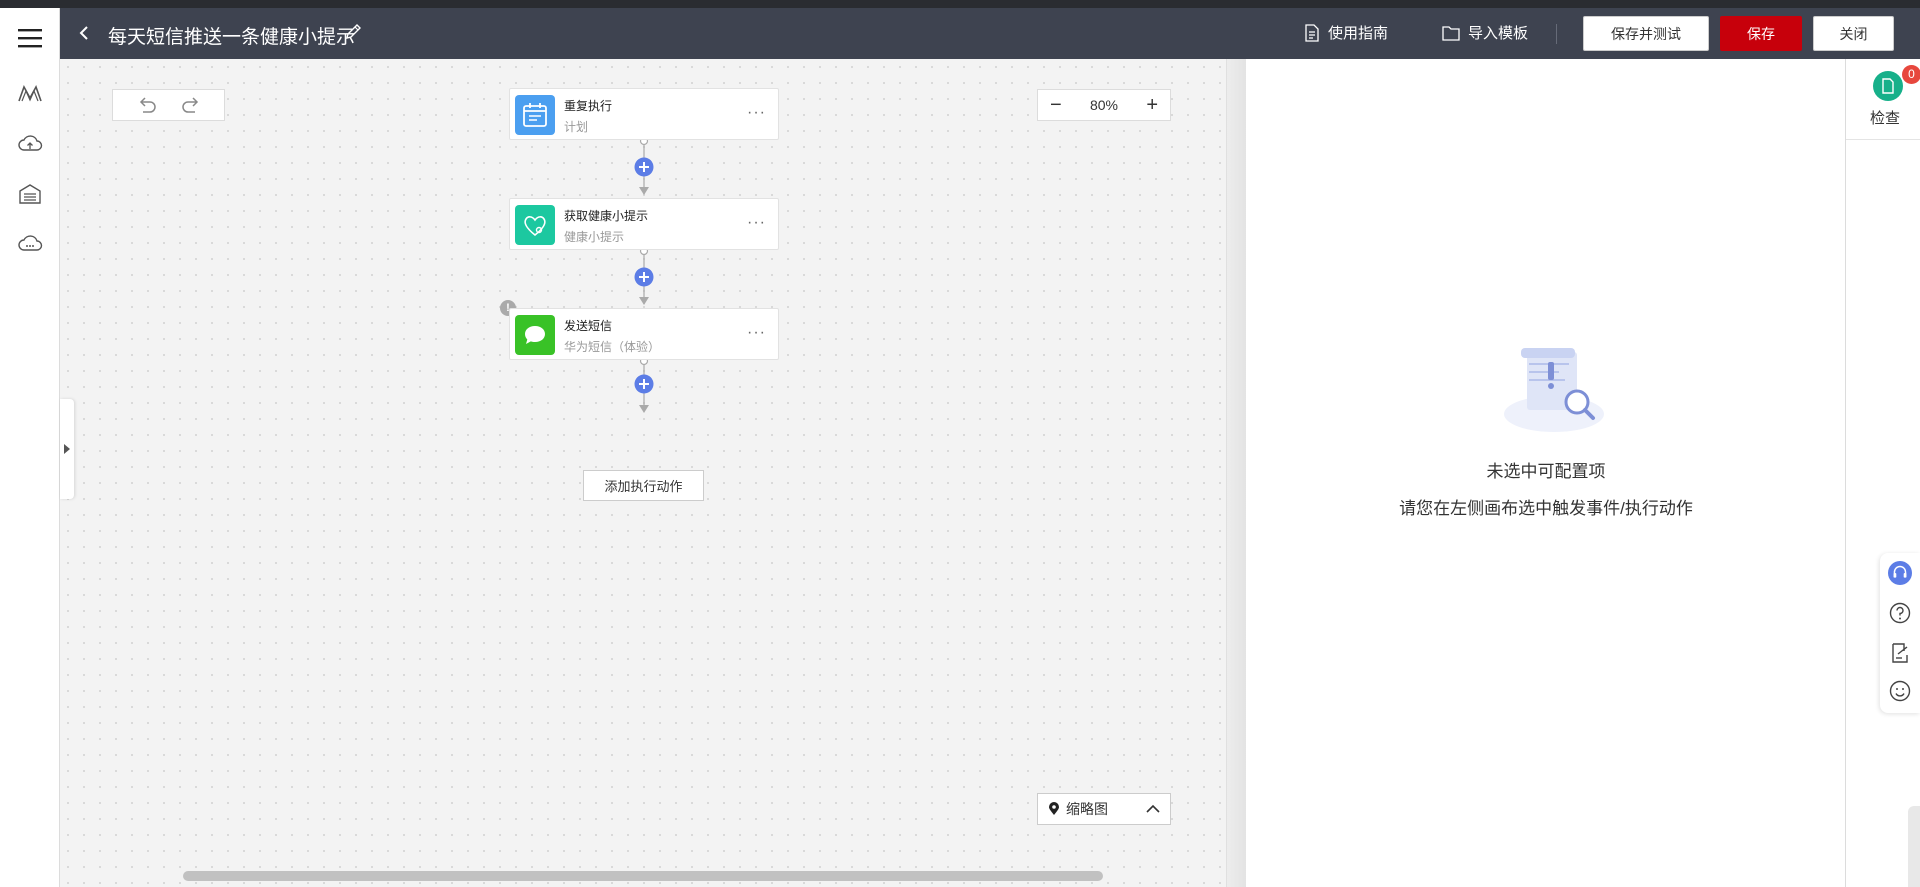 The image size is (1920, 887). What do you see at coordinates (594, 237) in the screenshot?
I see `node-subtitle: 健康小提示` at bounding box center [594, 237].